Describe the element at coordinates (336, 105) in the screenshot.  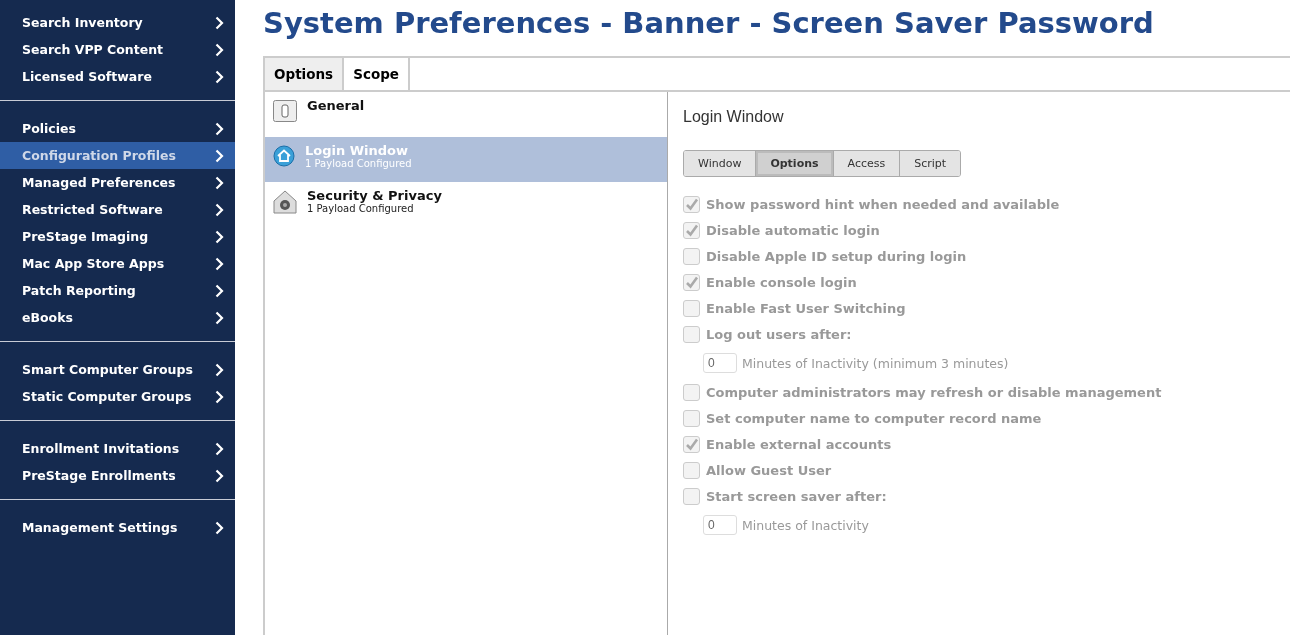
I see `payload-name: General` at that location.